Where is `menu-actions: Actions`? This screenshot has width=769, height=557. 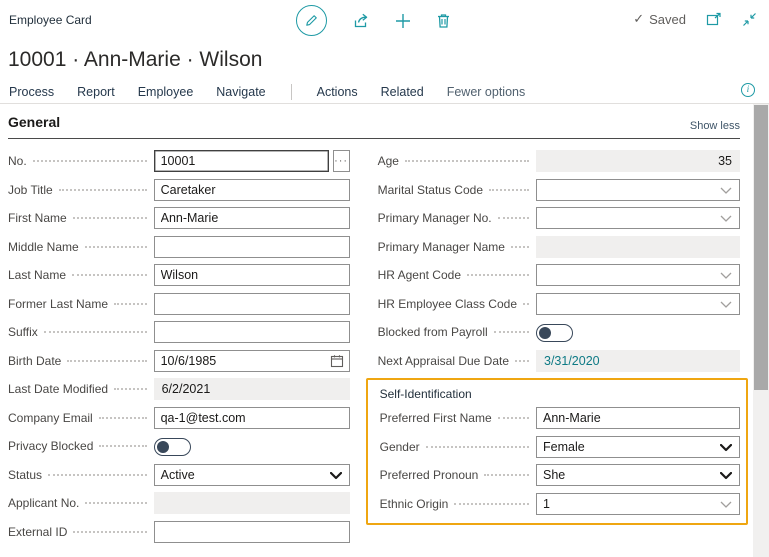
menu-actions: Actions is located at coordinates (337, 92).